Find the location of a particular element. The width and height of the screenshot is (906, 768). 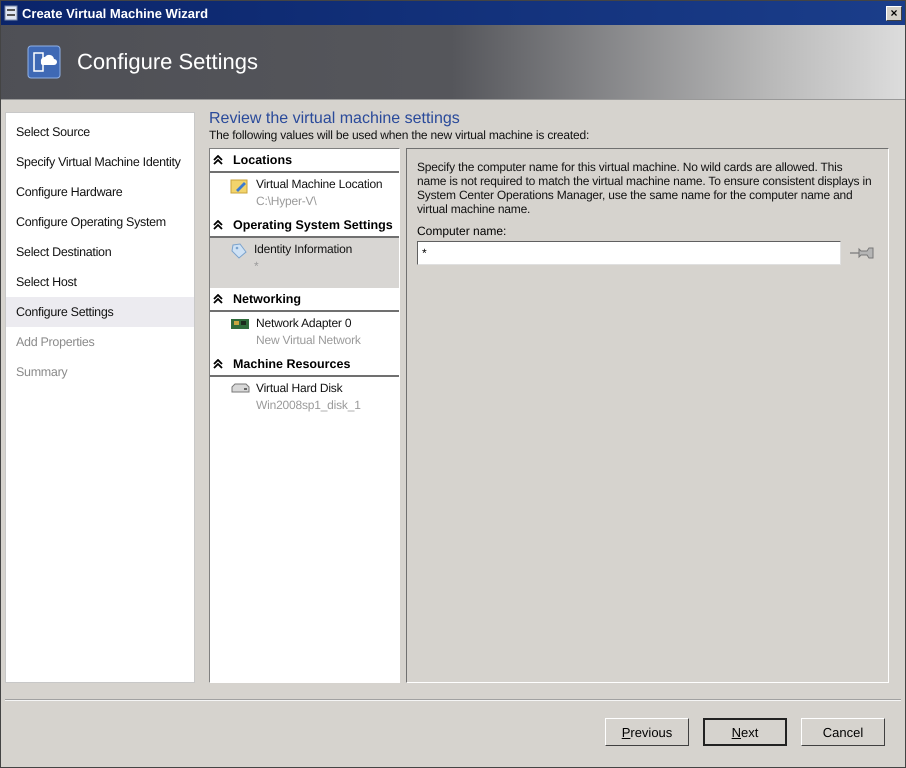

setting-name: Identity Information is located at coordinates (303, 249).